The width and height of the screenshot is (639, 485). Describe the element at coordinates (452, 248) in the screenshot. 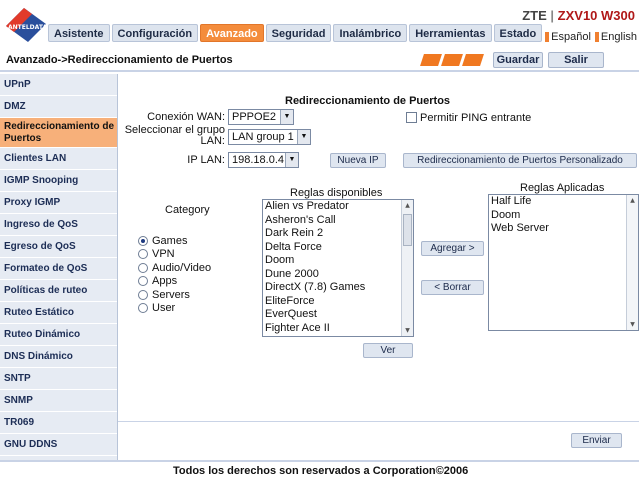

I see `add-button: Agregar >` at that location.